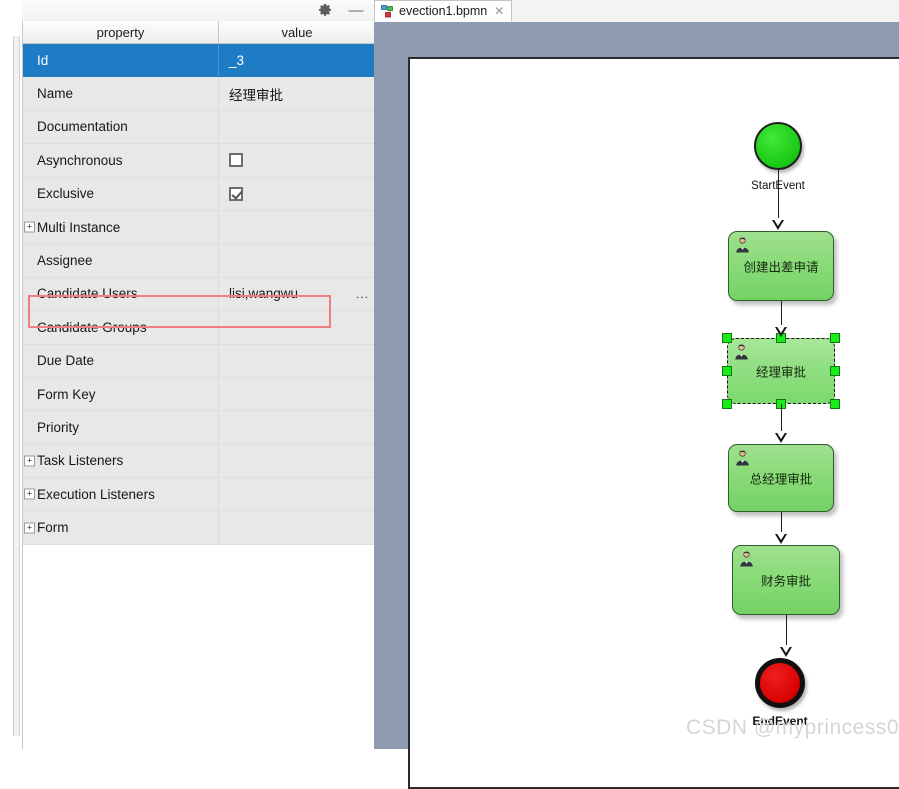 This screenshot has height=789, width=899. What do you see at coordinates (236, 193) in the screenshot?
I see `checkbox-checked-icon` at bounding box center [236, 193].